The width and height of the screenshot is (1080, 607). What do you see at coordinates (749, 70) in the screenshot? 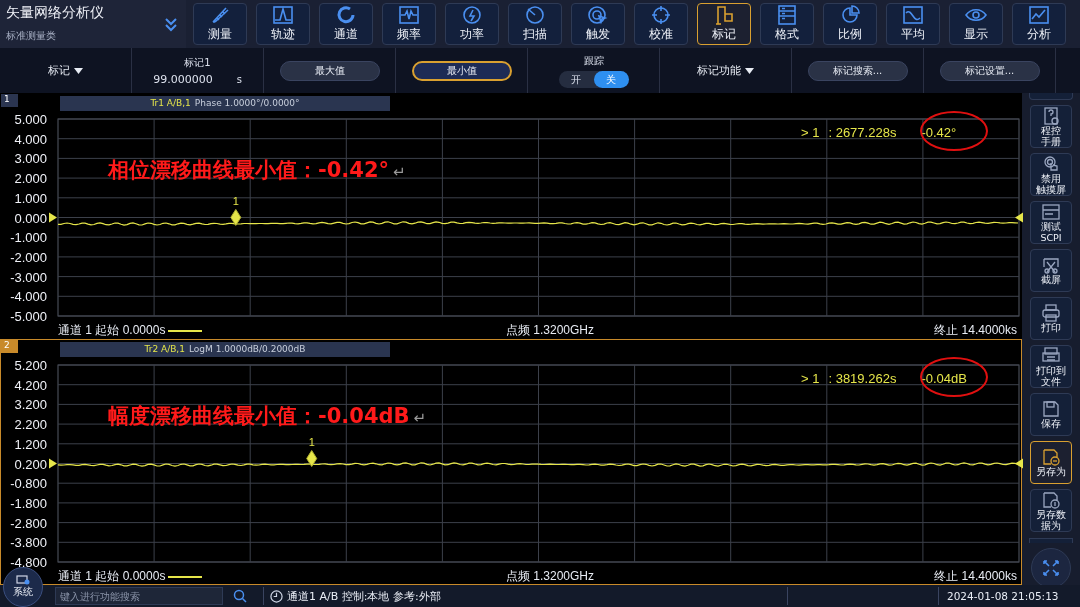
I see `dropdown-caret-icon` at bounding box center [749, 70].